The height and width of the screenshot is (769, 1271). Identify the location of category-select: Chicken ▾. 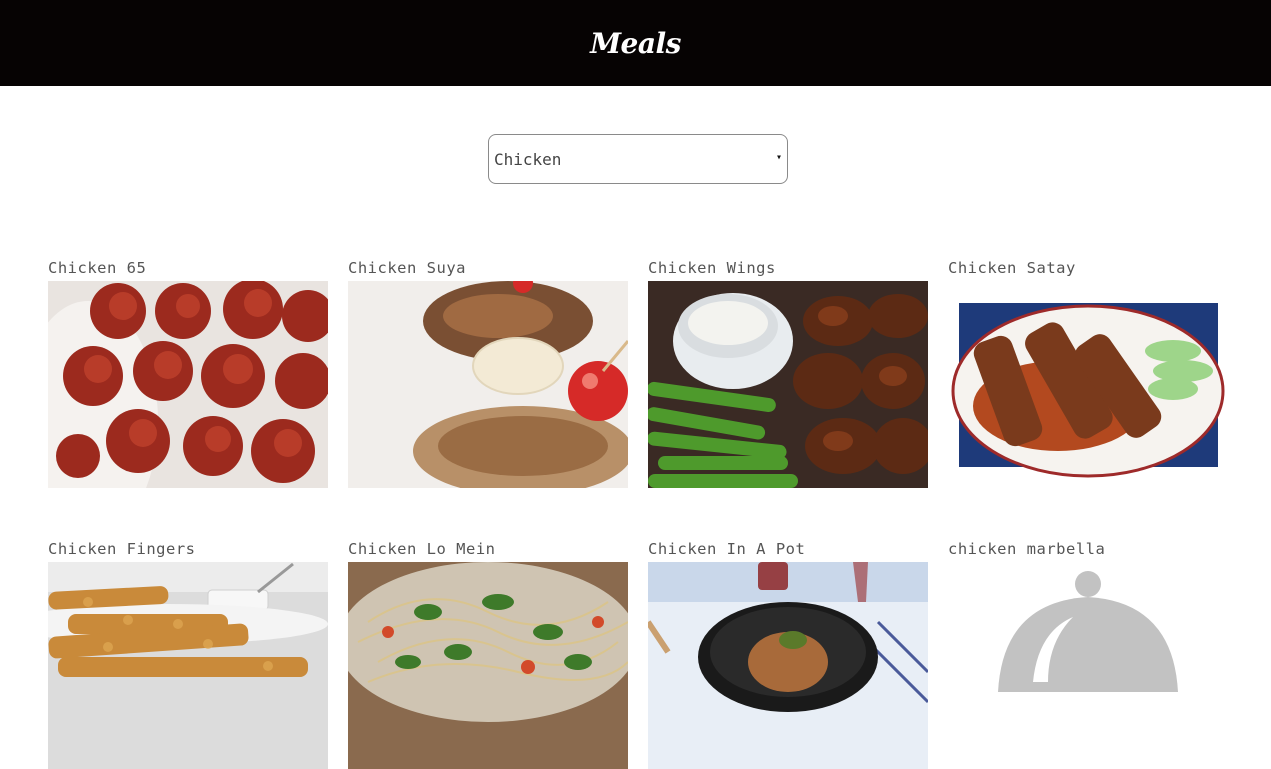
(638, 159).